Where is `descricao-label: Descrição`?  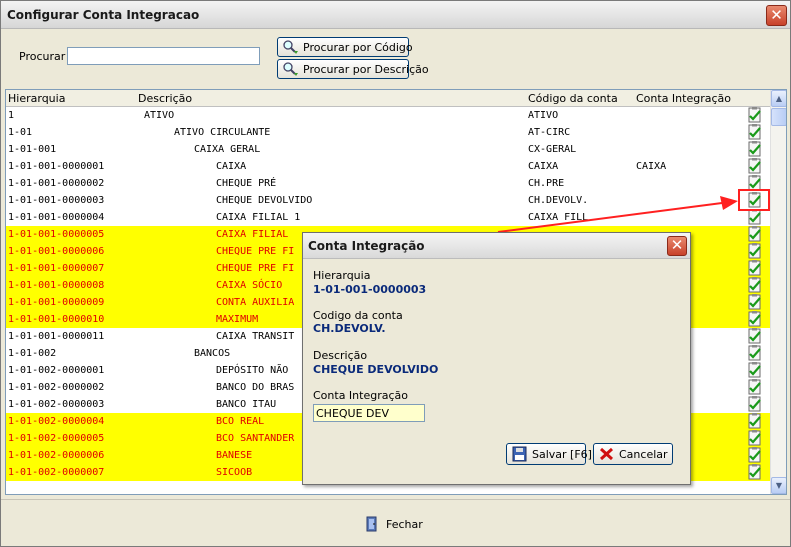 descricao-label: Descrição is located at coordinates (340, 355).